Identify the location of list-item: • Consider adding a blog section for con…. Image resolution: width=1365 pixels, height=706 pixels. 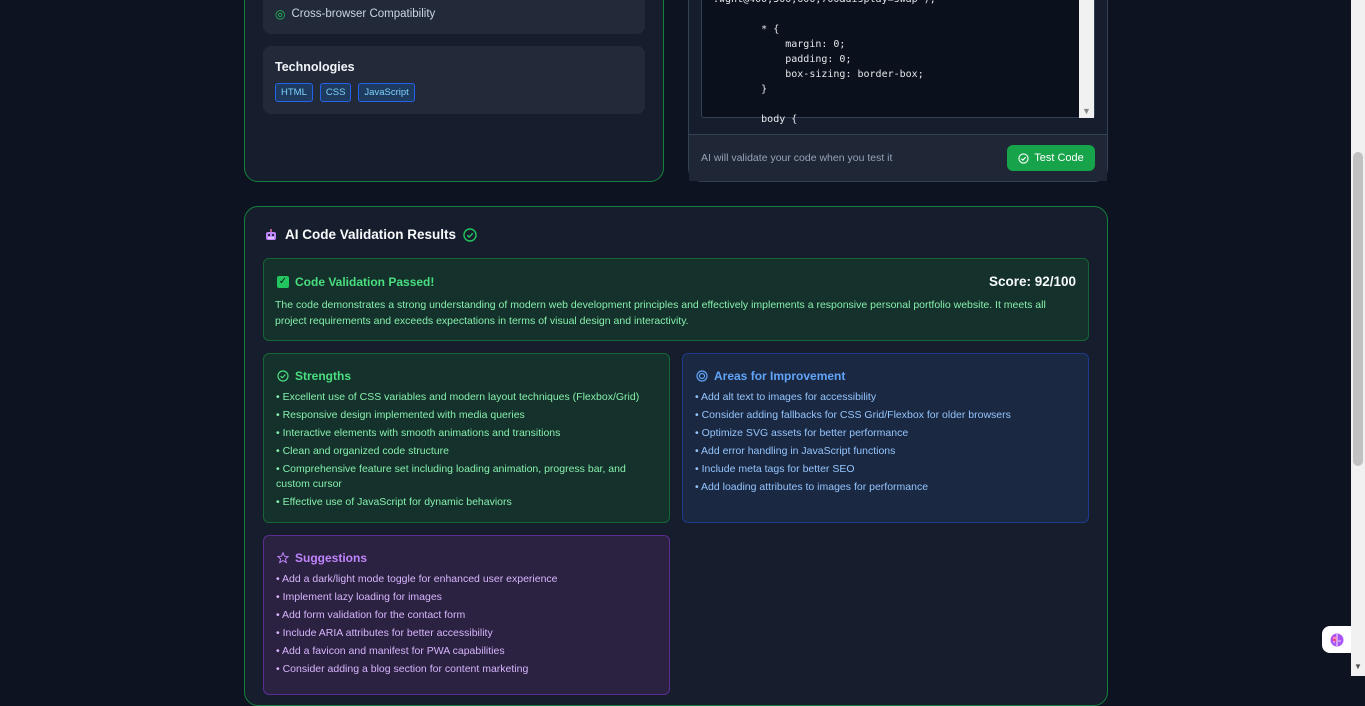
(402, 669).